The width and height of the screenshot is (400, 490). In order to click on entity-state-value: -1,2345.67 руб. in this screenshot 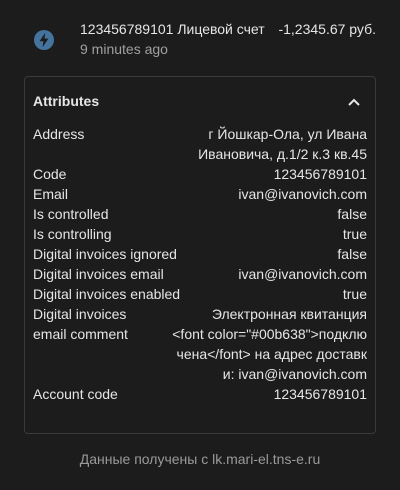, I will do `click(327, 29)`.